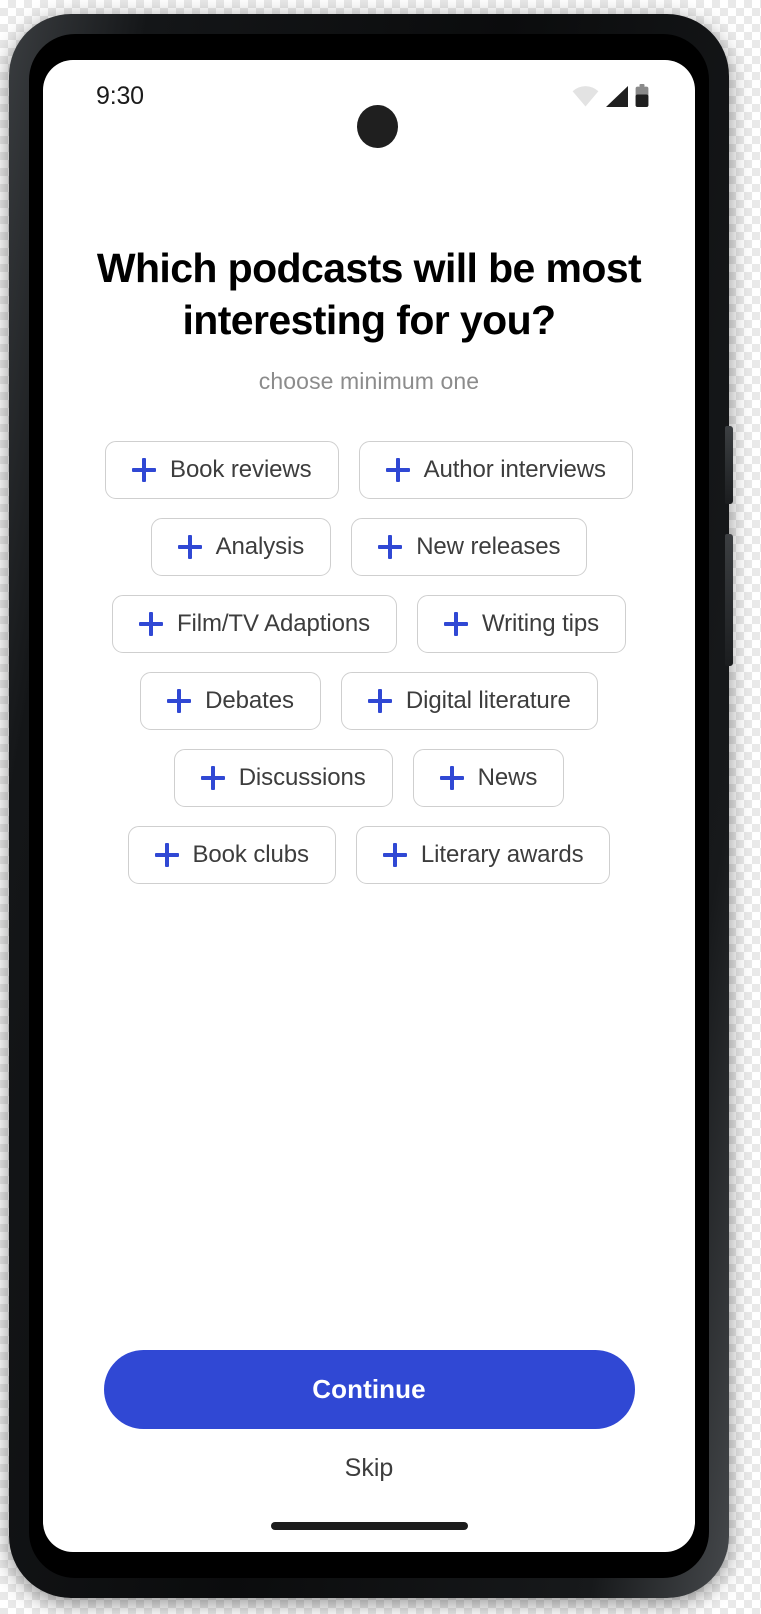 The width and height of the screenshot is (761, 1614). I want to click on gesture-navigation-pill, so click(369, 1526).